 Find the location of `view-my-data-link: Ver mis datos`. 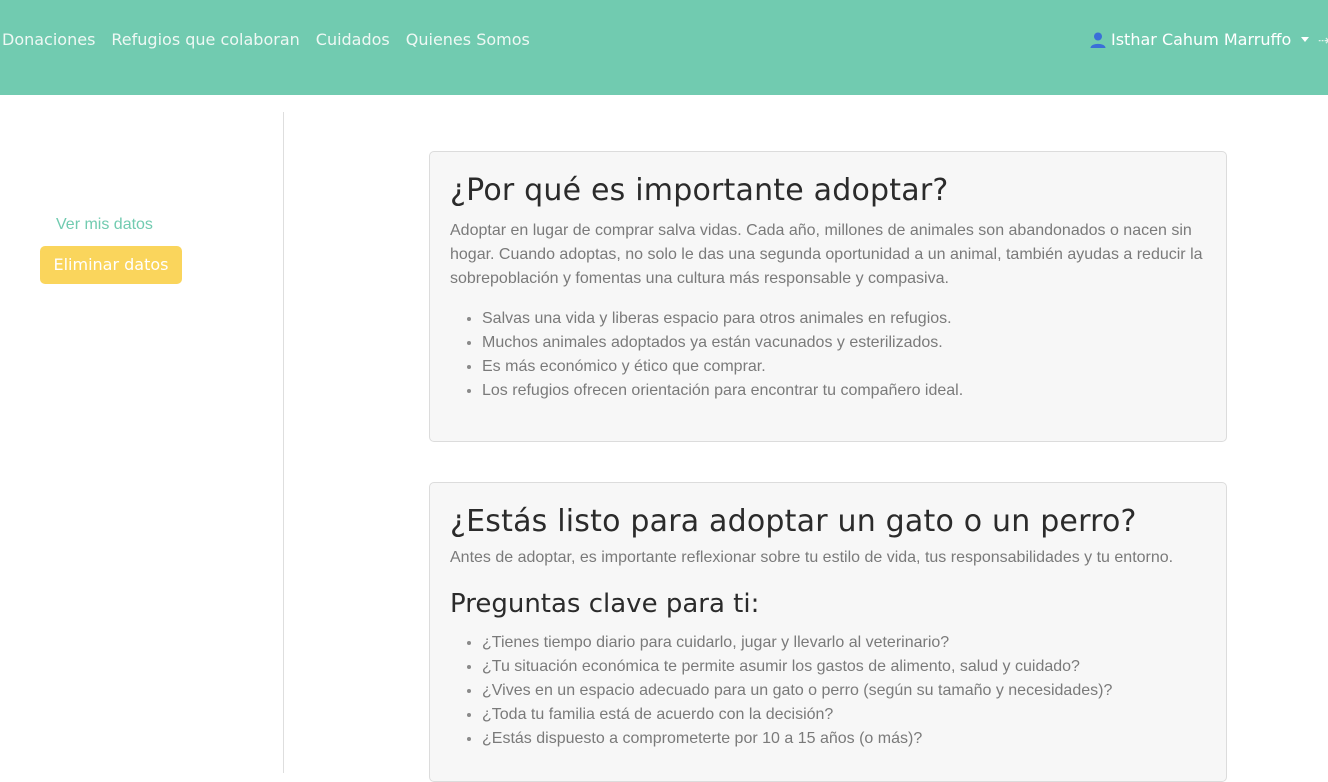

view-my-data-link: Ver mis datos is located at coordinates (104, 225).